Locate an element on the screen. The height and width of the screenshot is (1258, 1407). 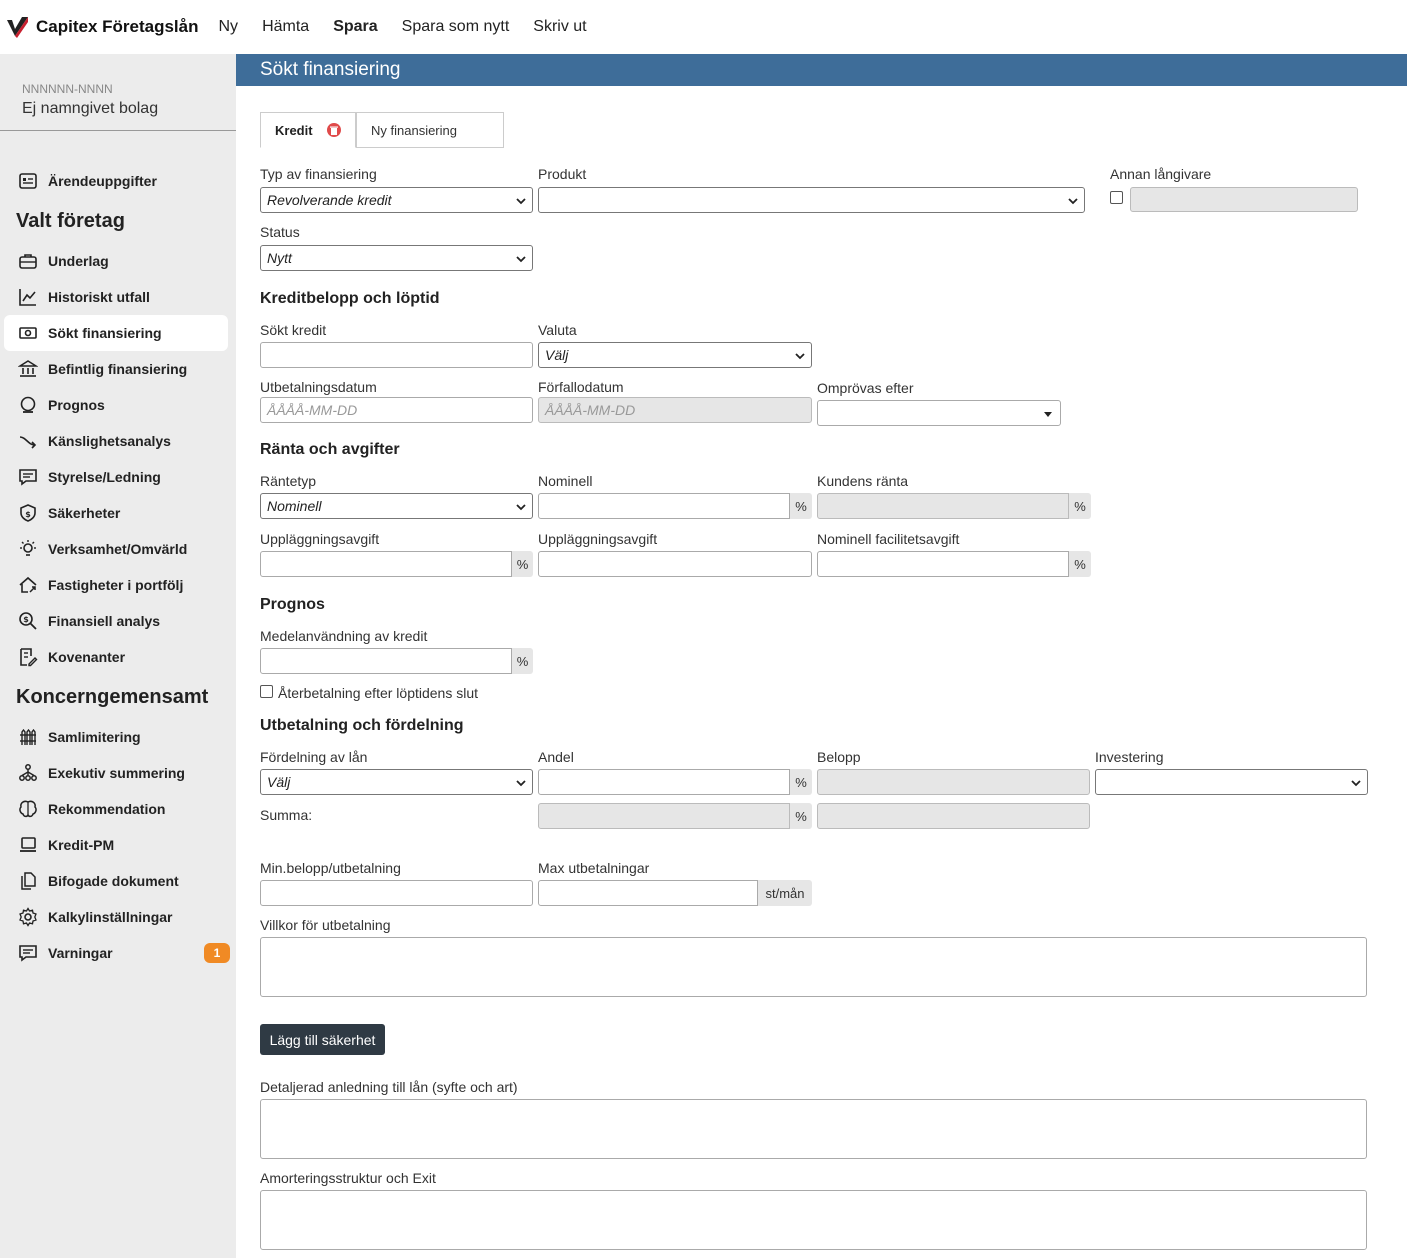
sidebar-item-fastigheter: Fastigheter i portfölj is located at coordinates (116, 585).